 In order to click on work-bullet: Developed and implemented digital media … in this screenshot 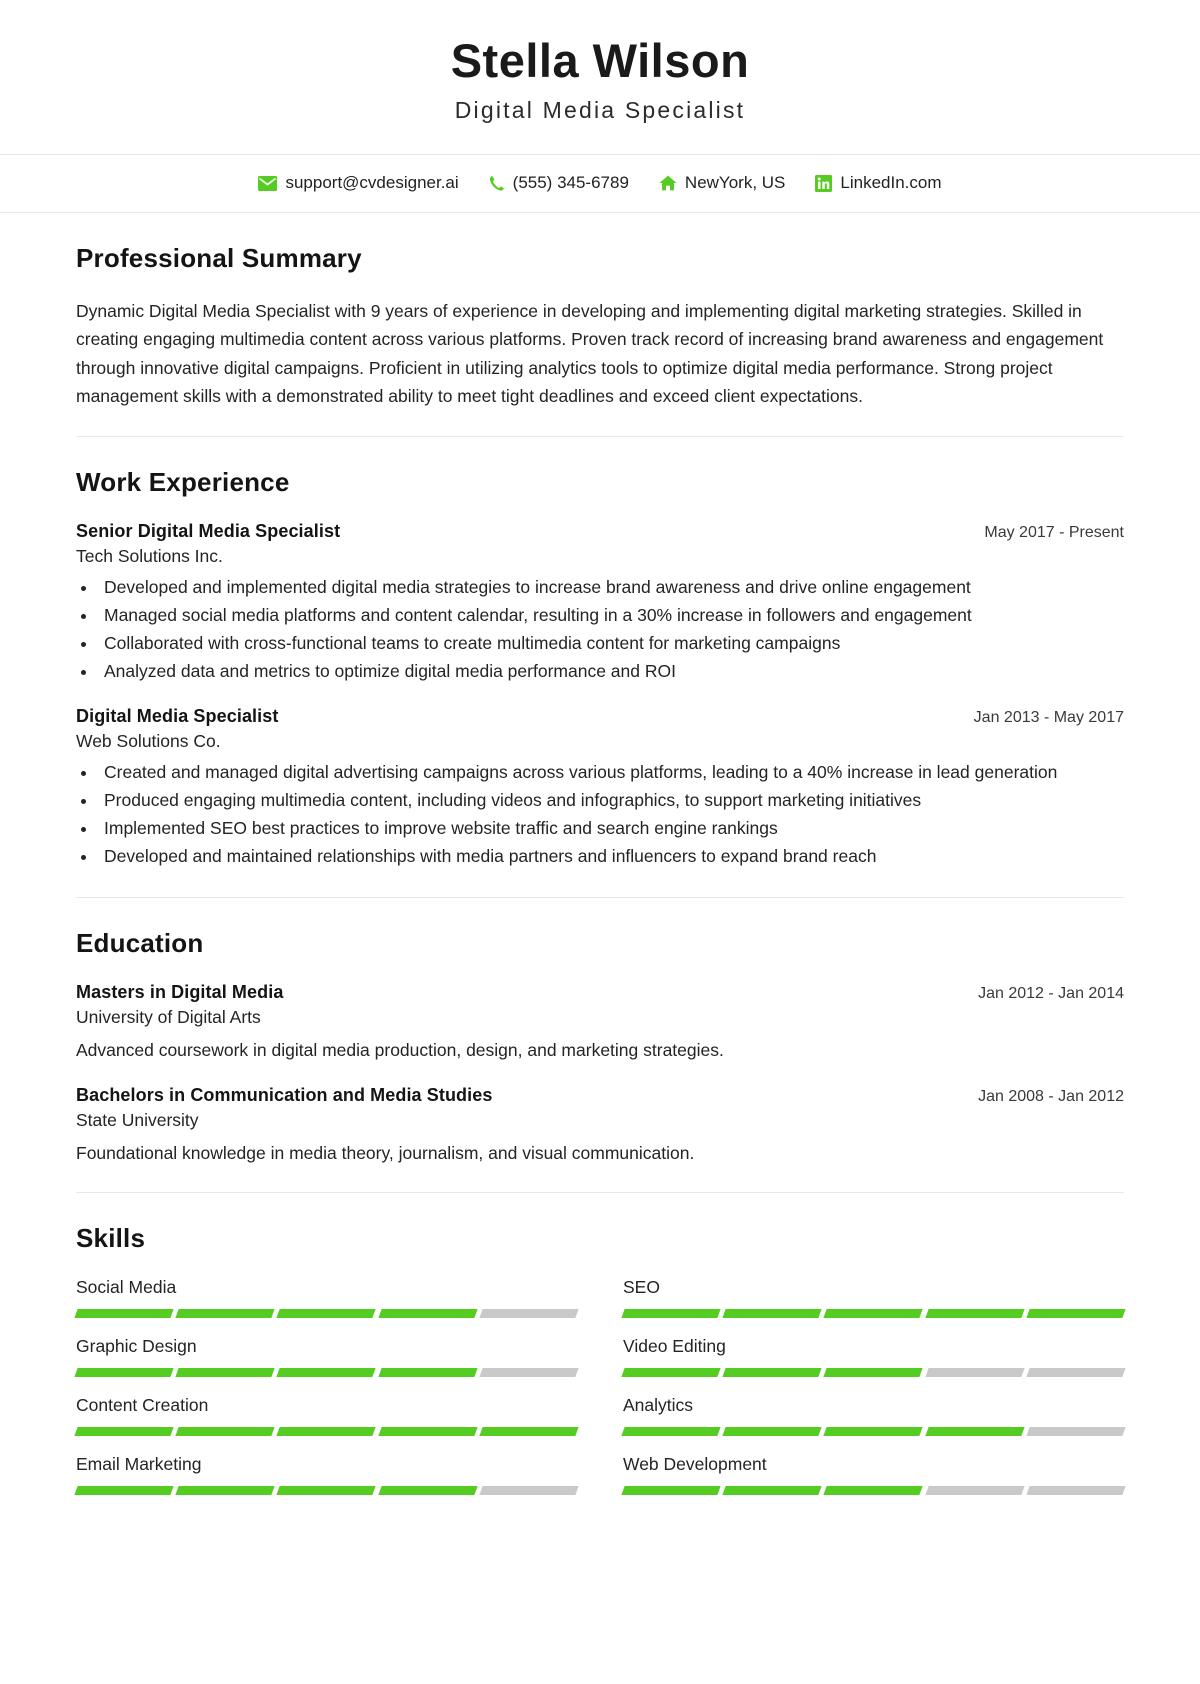, I will do `click(611, 587)`.